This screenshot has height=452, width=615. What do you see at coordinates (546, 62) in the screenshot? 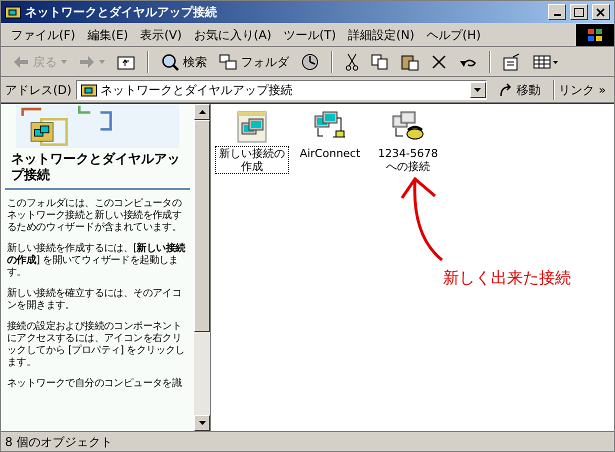
I see `views-icon` at bounding box center [546, 62].